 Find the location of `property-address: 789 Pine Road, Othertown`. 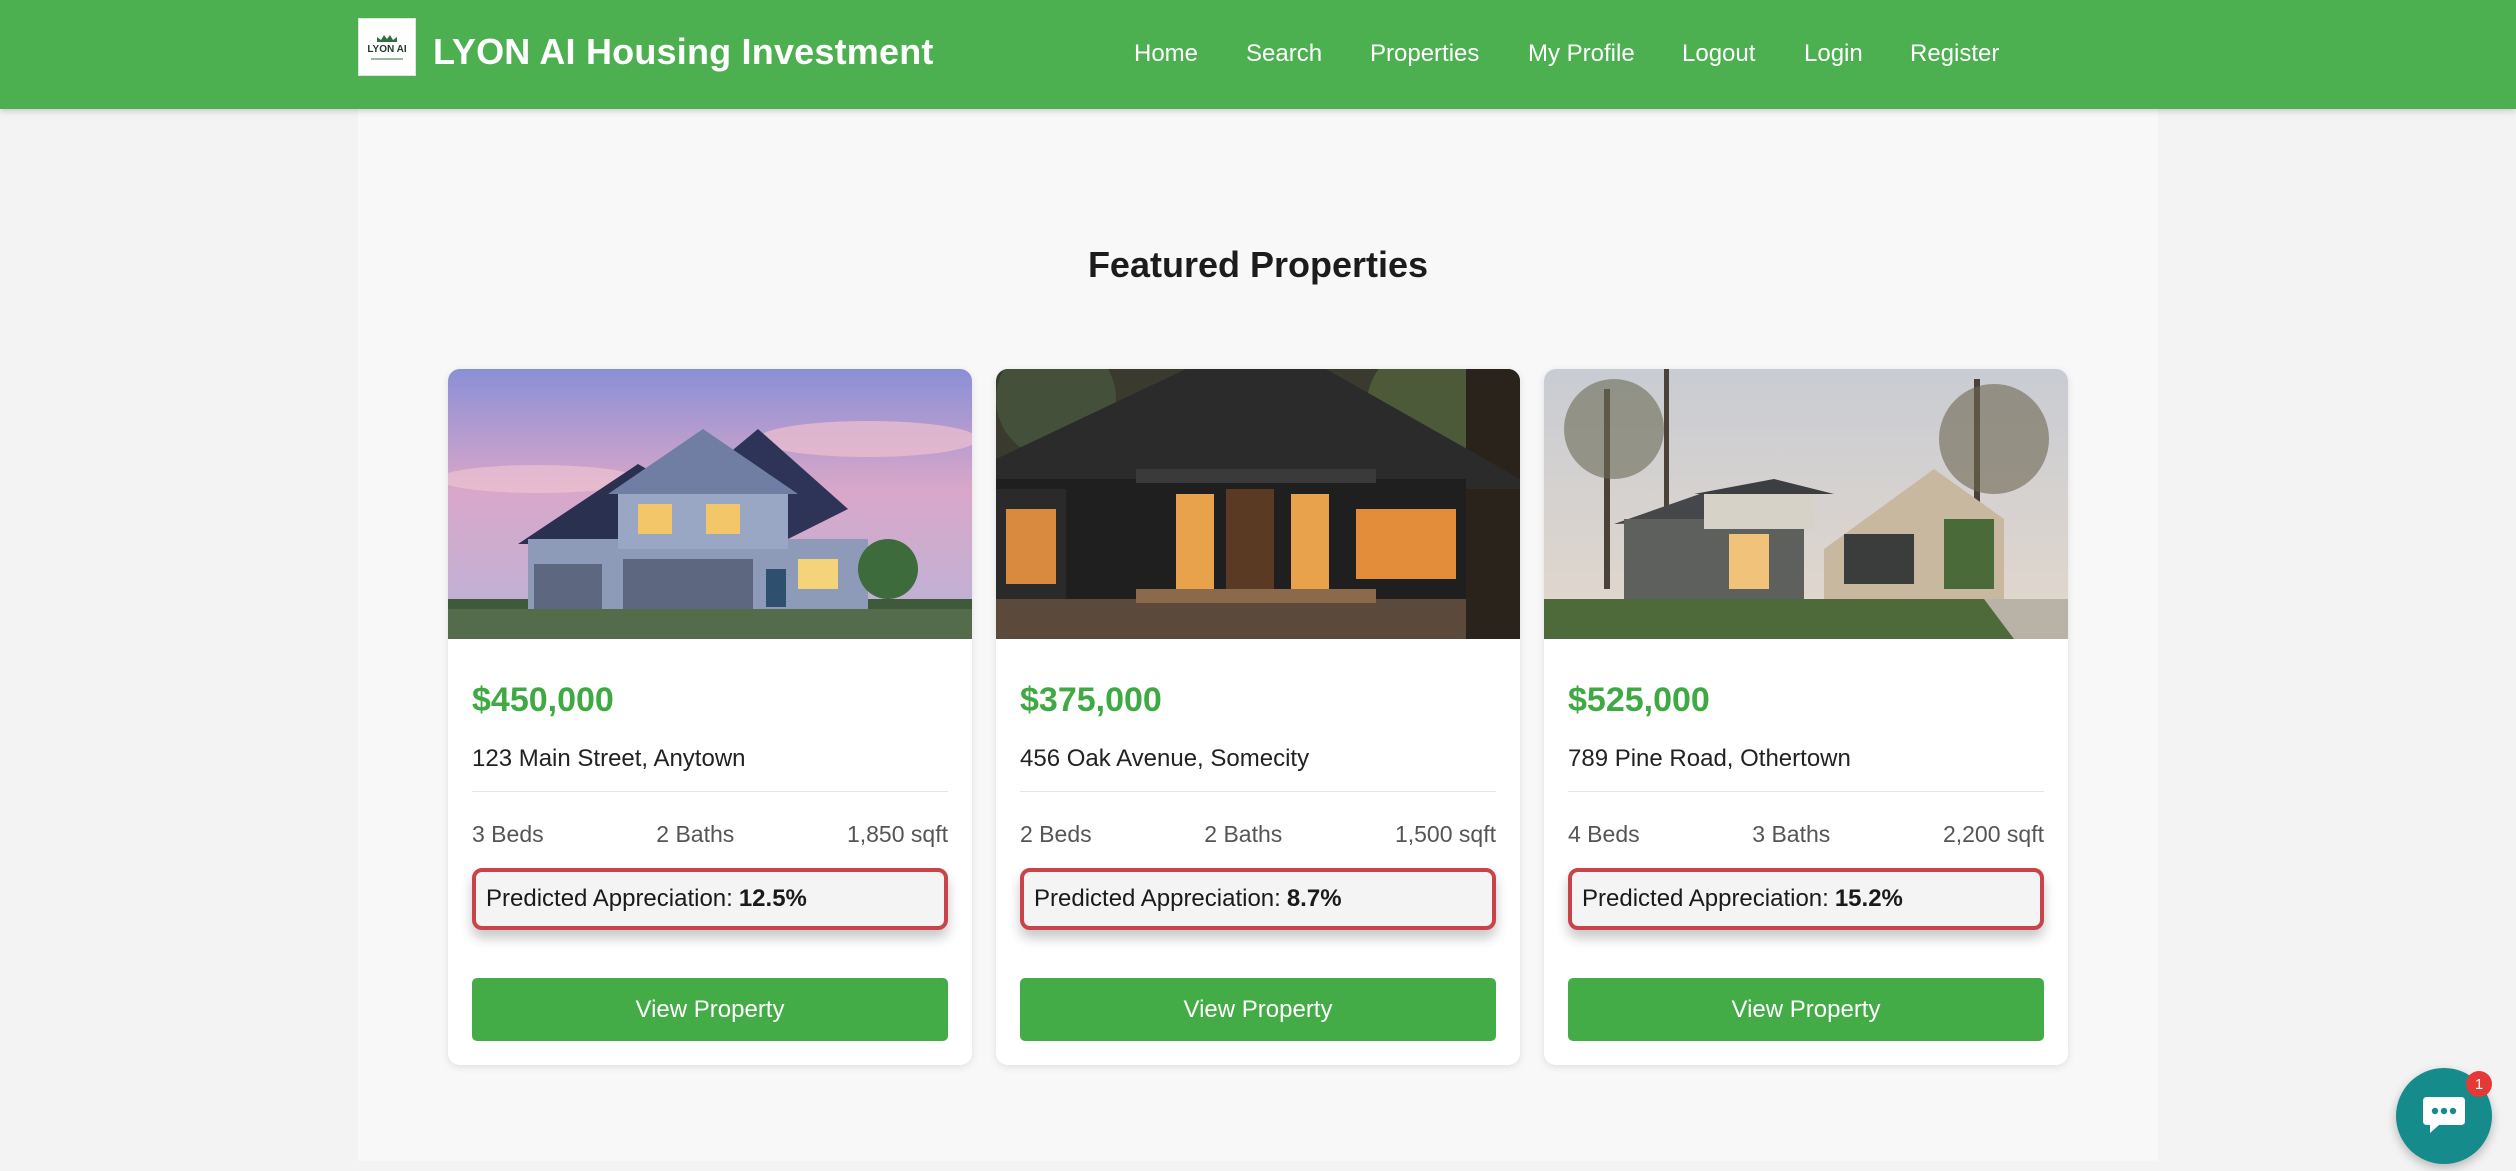

property-address: 789 Pine Road, Othertown is located at coordinates (1709, 758).